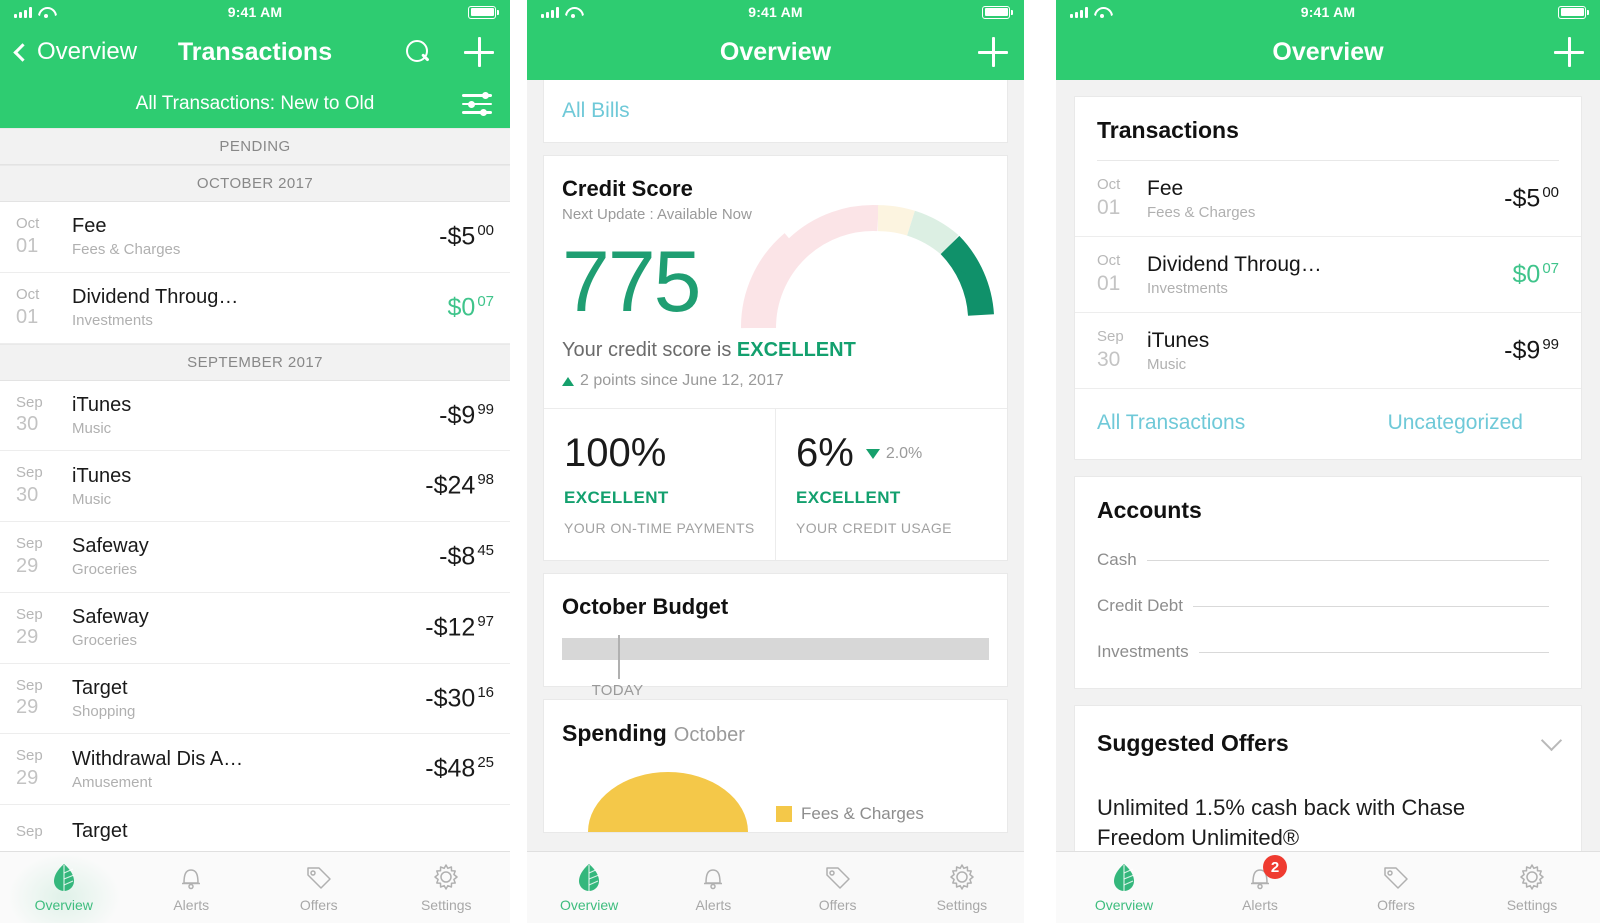 This screenshot has height=923, width=1600. What do you see at coordinates (450, 627) in the screenshot?
I see `amount-dollars: -$12` at bounding box center [450, 627].